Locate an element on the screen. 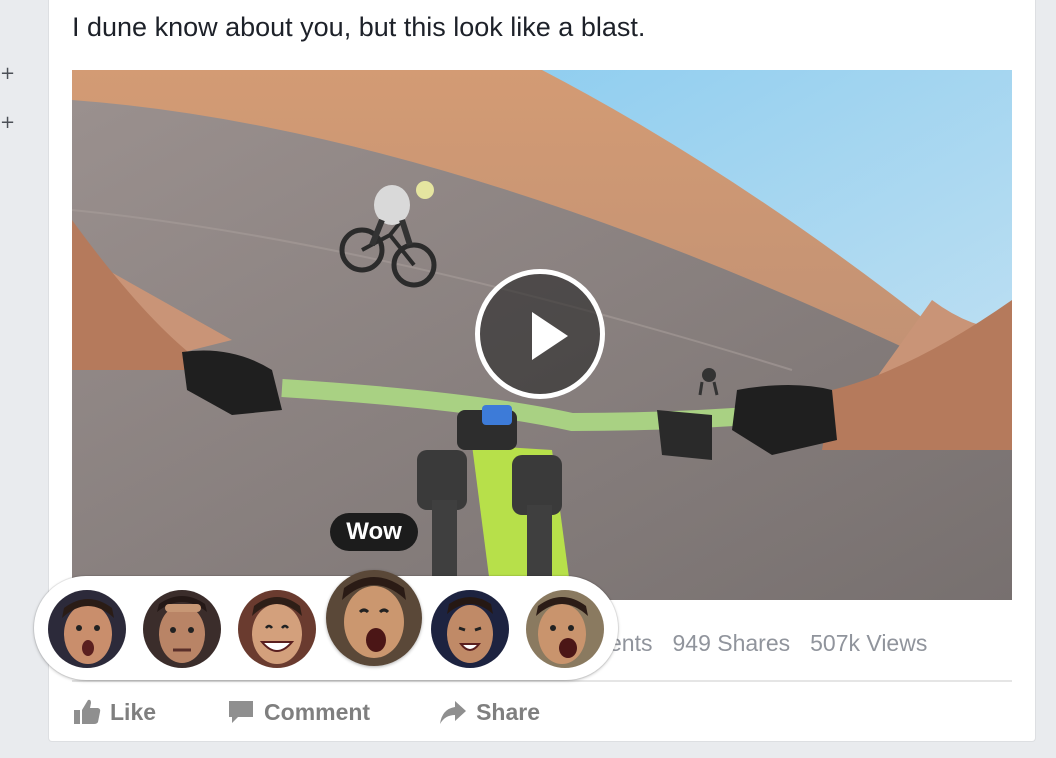 Image resolution: width=1056 pixels, height=758 pixels. wow-face-reaction is located at coordinates (374, 618).